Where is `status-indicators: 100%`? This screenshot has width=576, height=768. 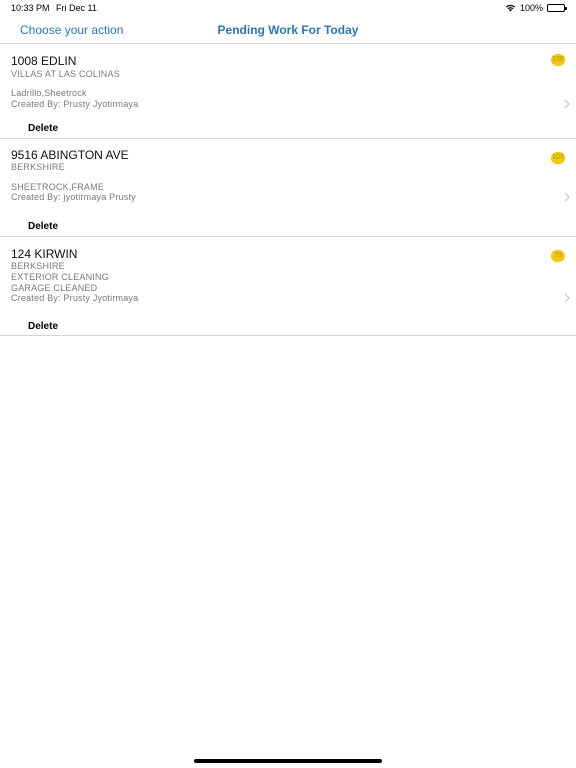 status-indicators: 100% is located at coordinates (536, 8).